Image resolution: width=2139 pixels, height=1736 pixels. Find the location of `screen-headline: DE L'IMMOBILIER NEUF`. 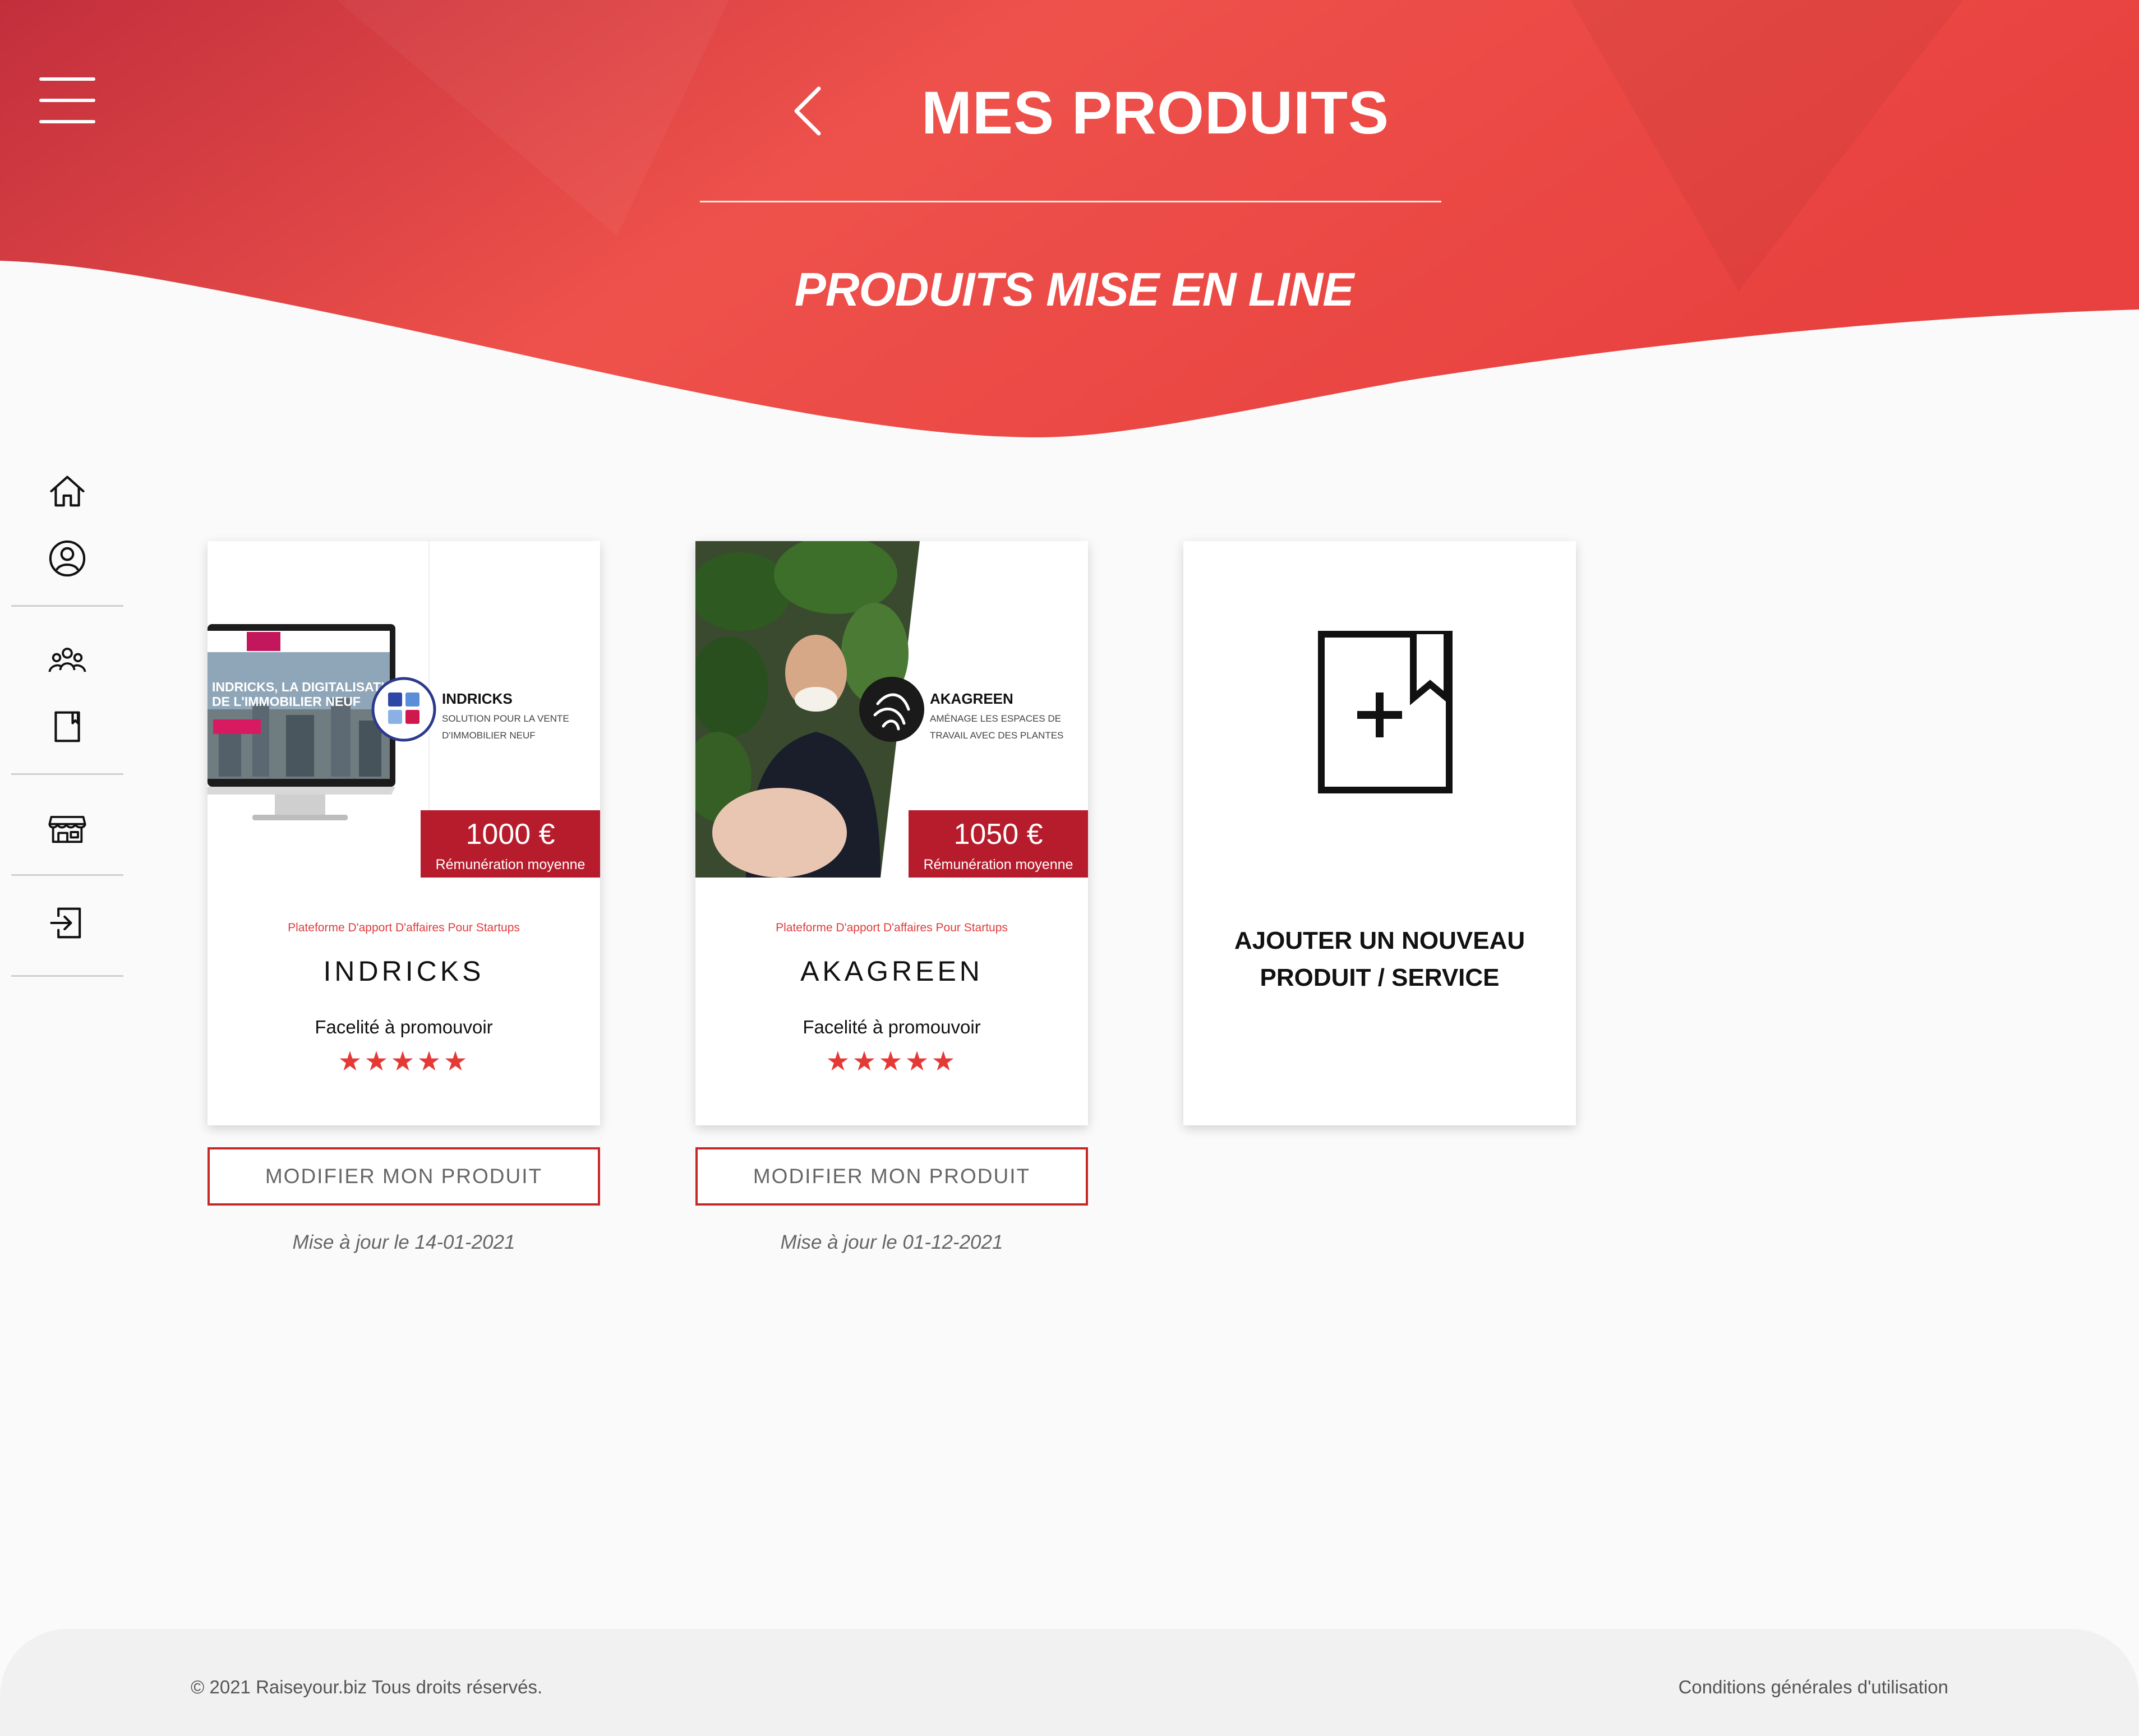

screen-headline: DE L'IMMOBILIER NEUF is located at coordinates (286, 701).